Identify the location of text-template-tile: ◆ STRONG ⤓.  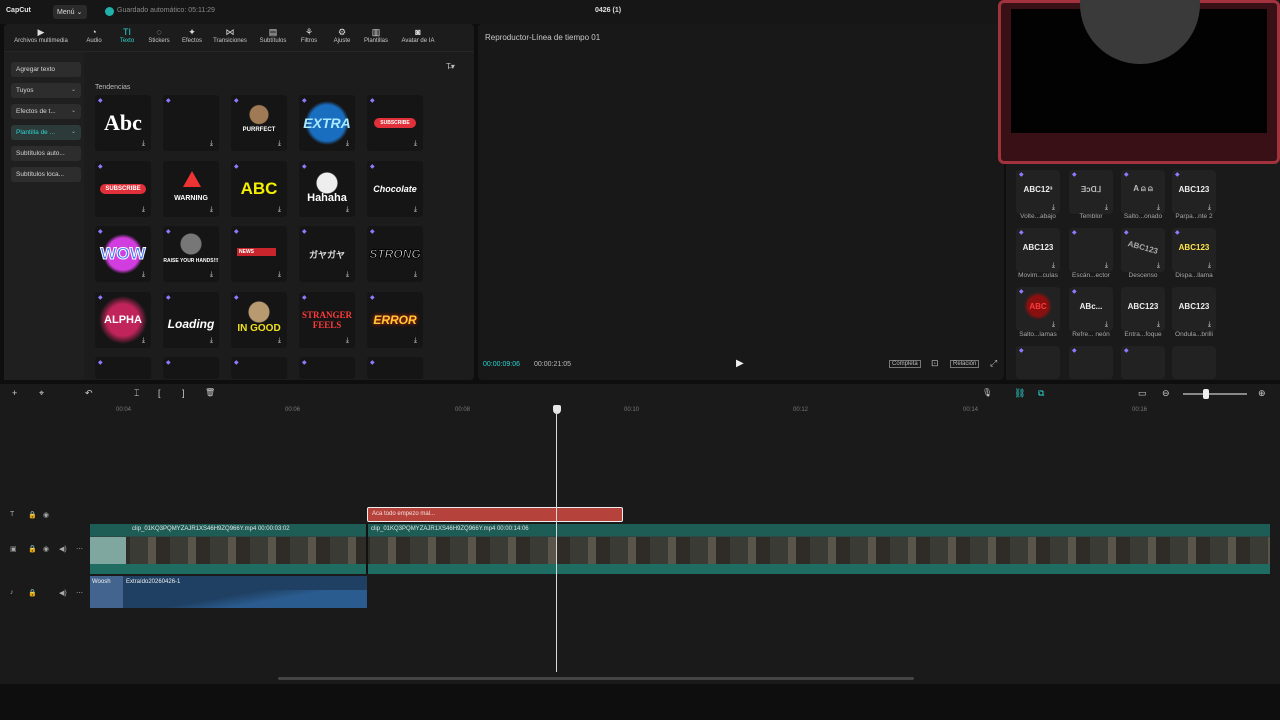
(395, 254).